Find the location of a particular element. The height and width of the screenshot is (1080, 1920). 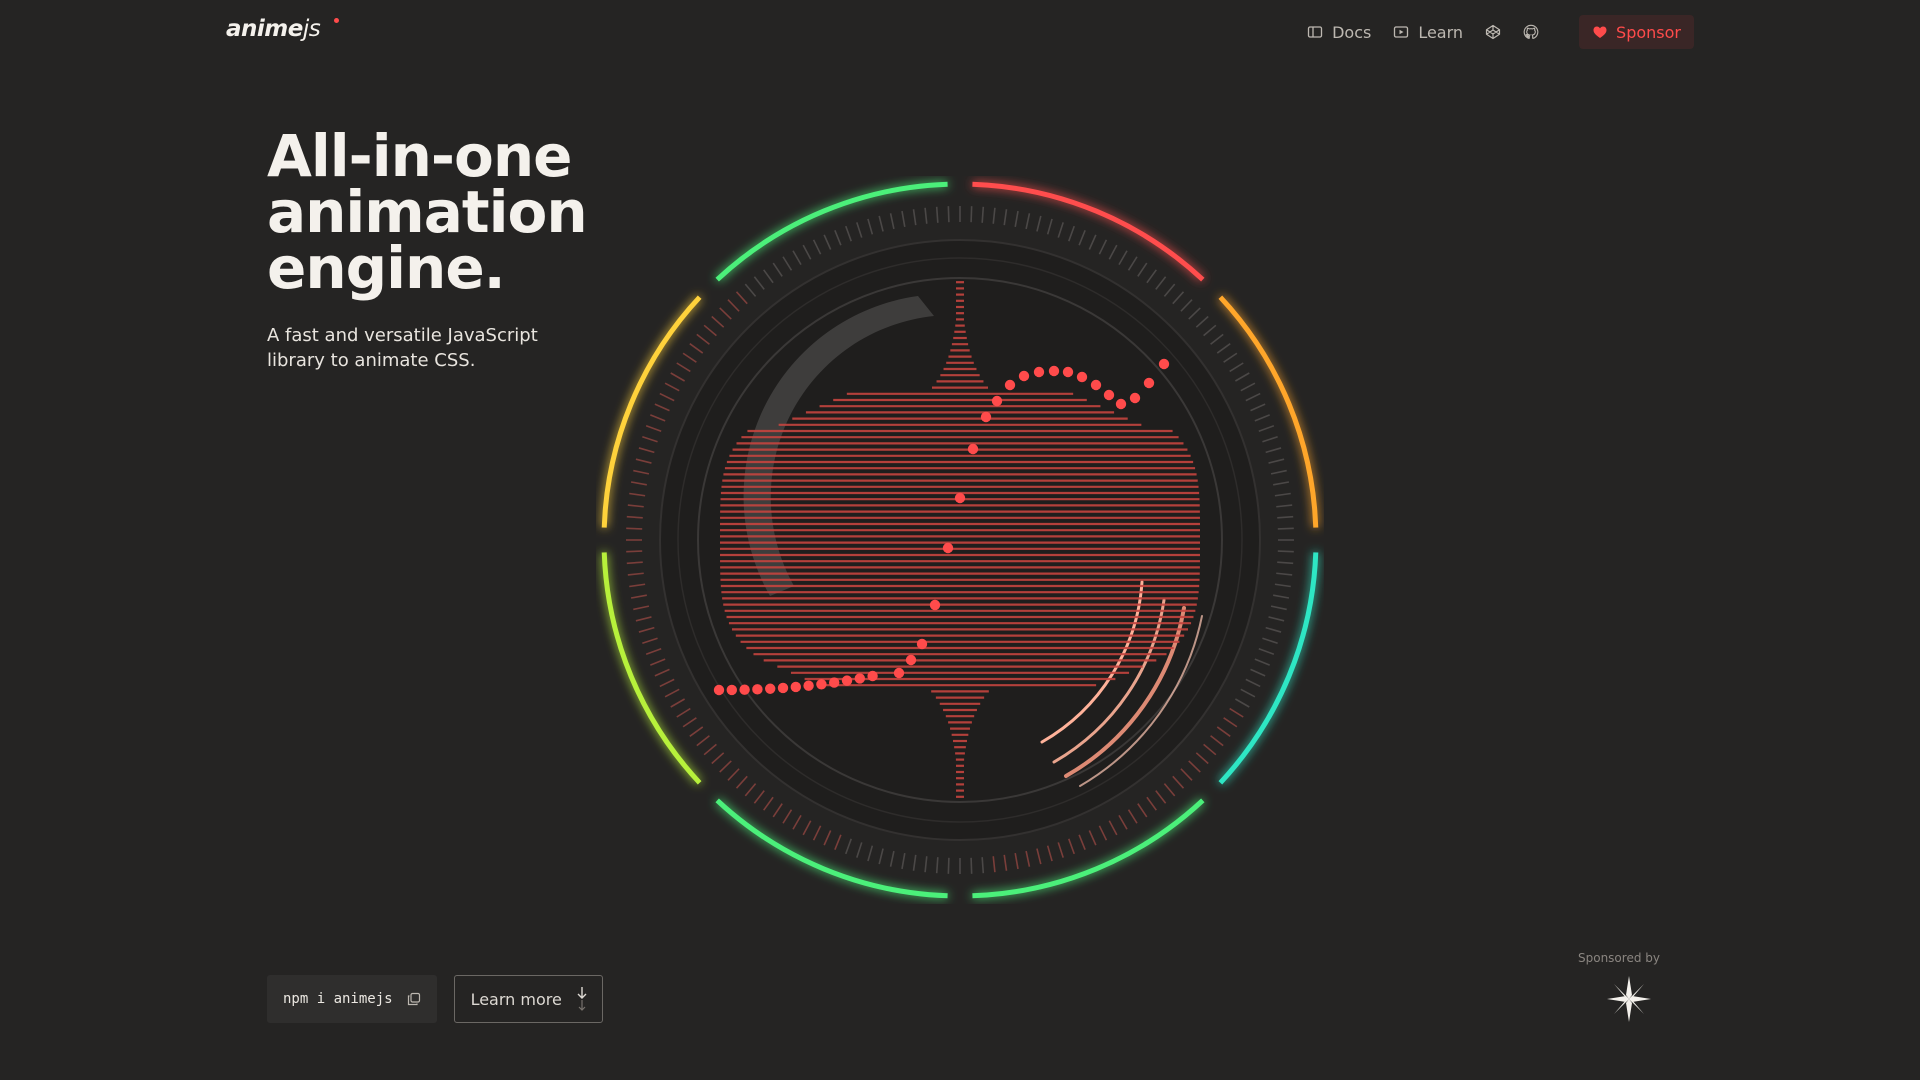

sponsor-button: Sponsor is located at coordinates (1636, 32).